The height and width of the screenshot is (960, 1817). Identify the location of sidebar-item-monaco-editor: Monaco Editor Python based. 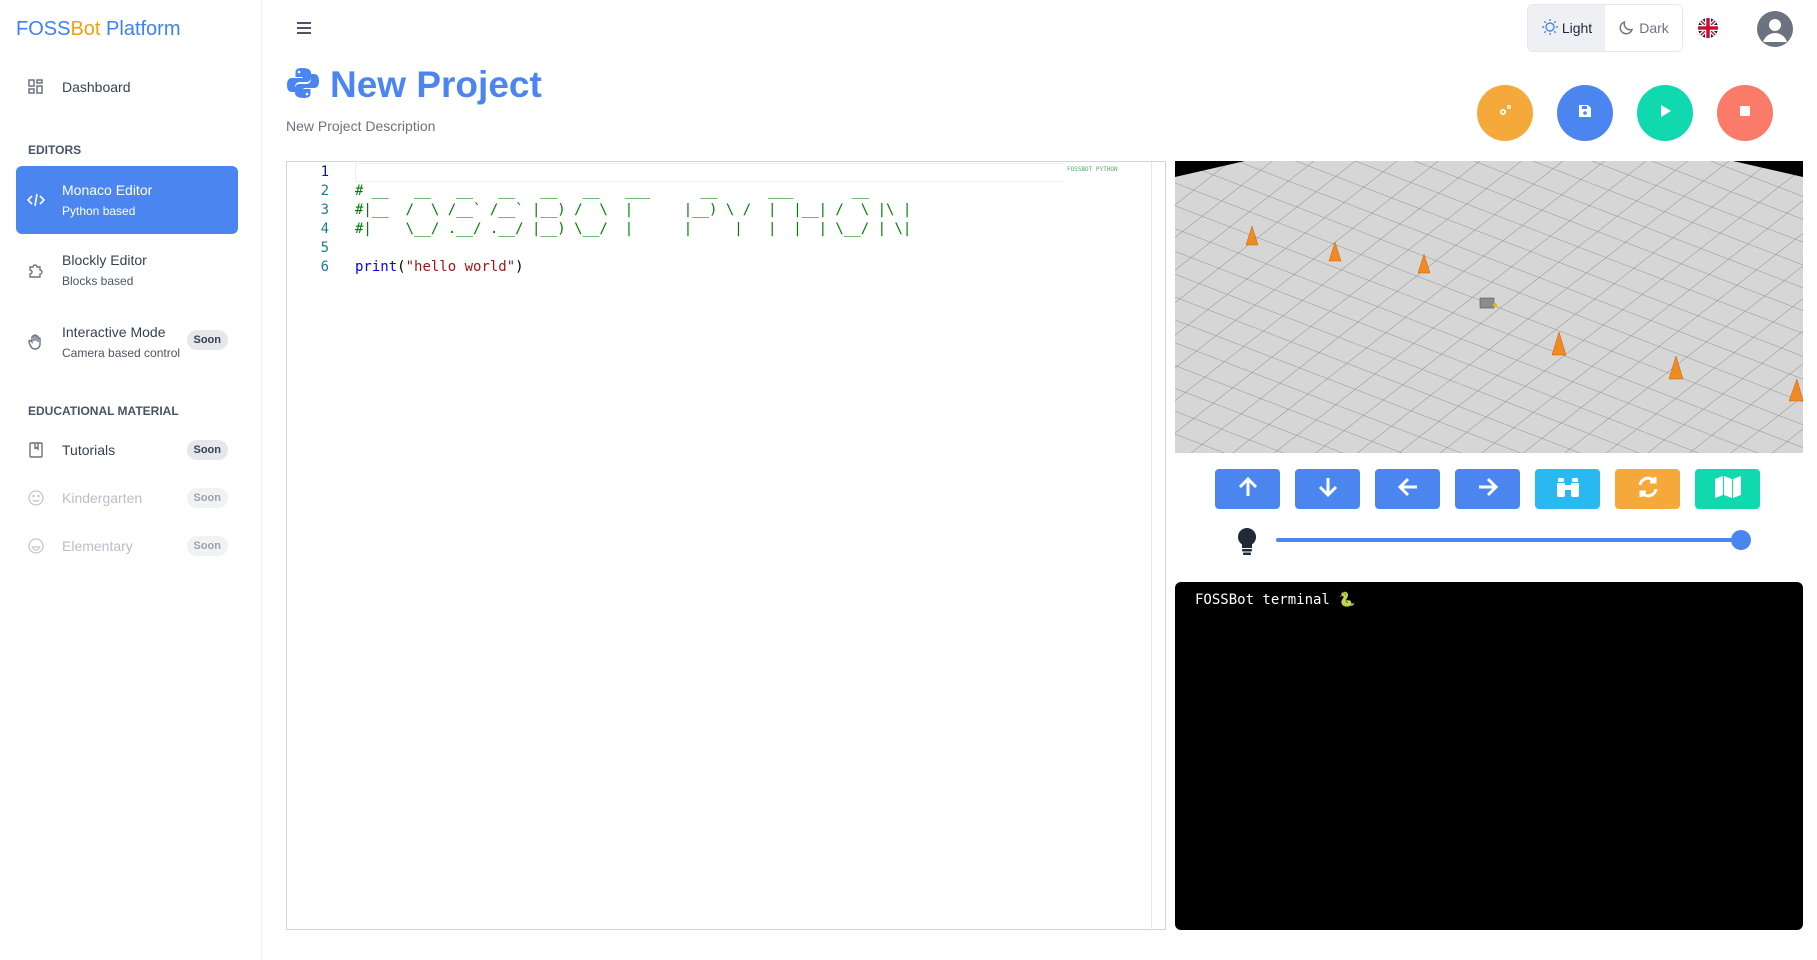
(127, 200).